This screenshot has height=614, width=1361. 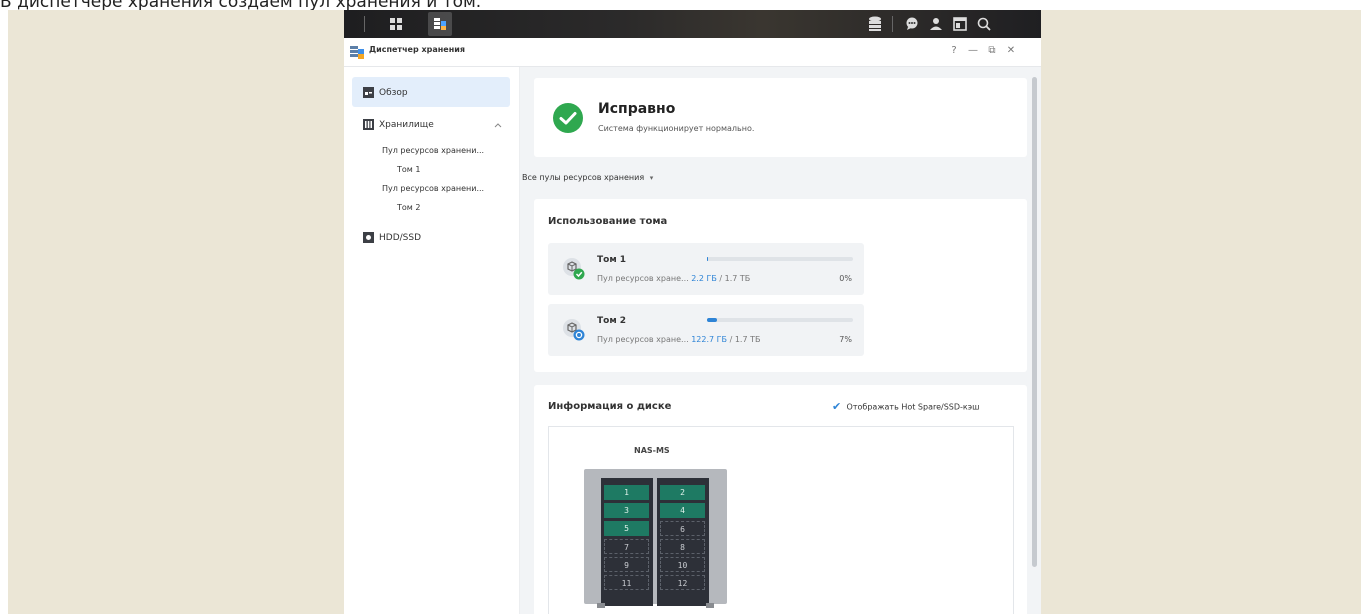 What do you see at coordinates (612, 260) in the screenshot?
I see `volume-name: Том 1` at bounding box center [612, 260].